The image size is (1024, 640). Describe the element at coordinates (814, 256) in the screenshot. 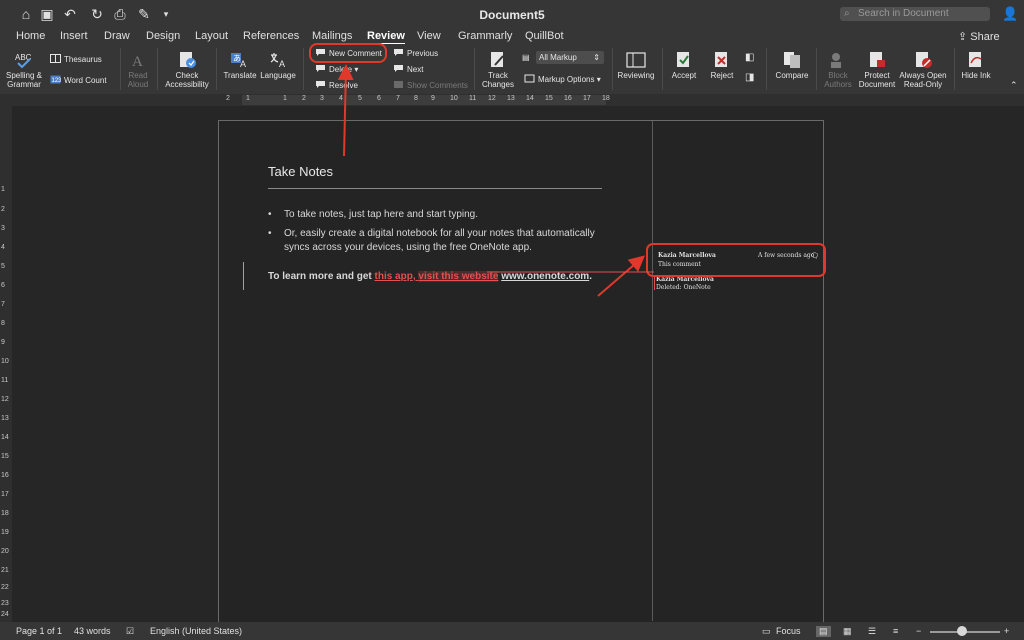

I see `reply-icon: 🗨` at that location.